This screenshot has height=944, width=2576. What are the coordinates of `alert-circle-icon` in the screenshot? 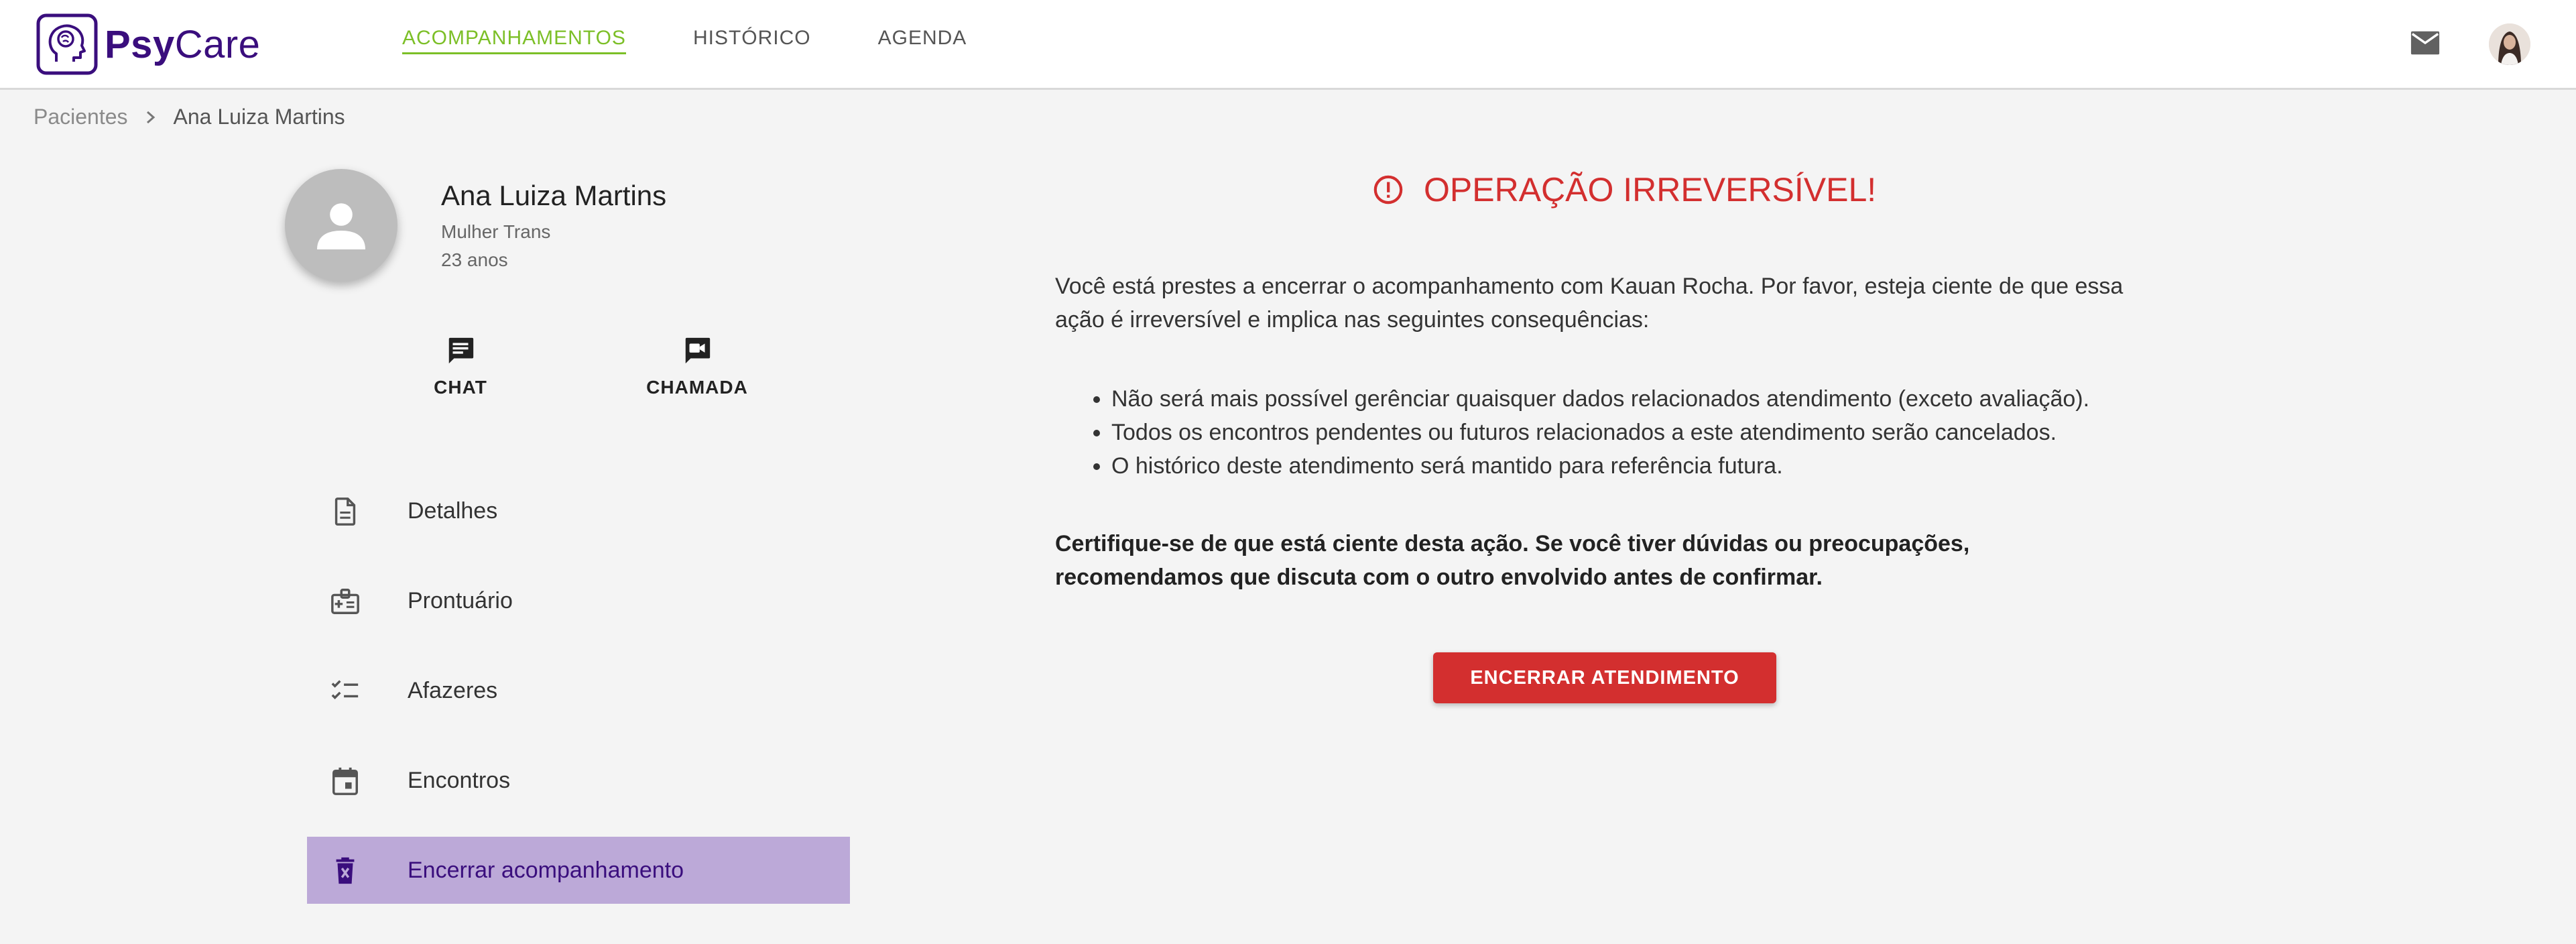 It's located at (1388, 189).